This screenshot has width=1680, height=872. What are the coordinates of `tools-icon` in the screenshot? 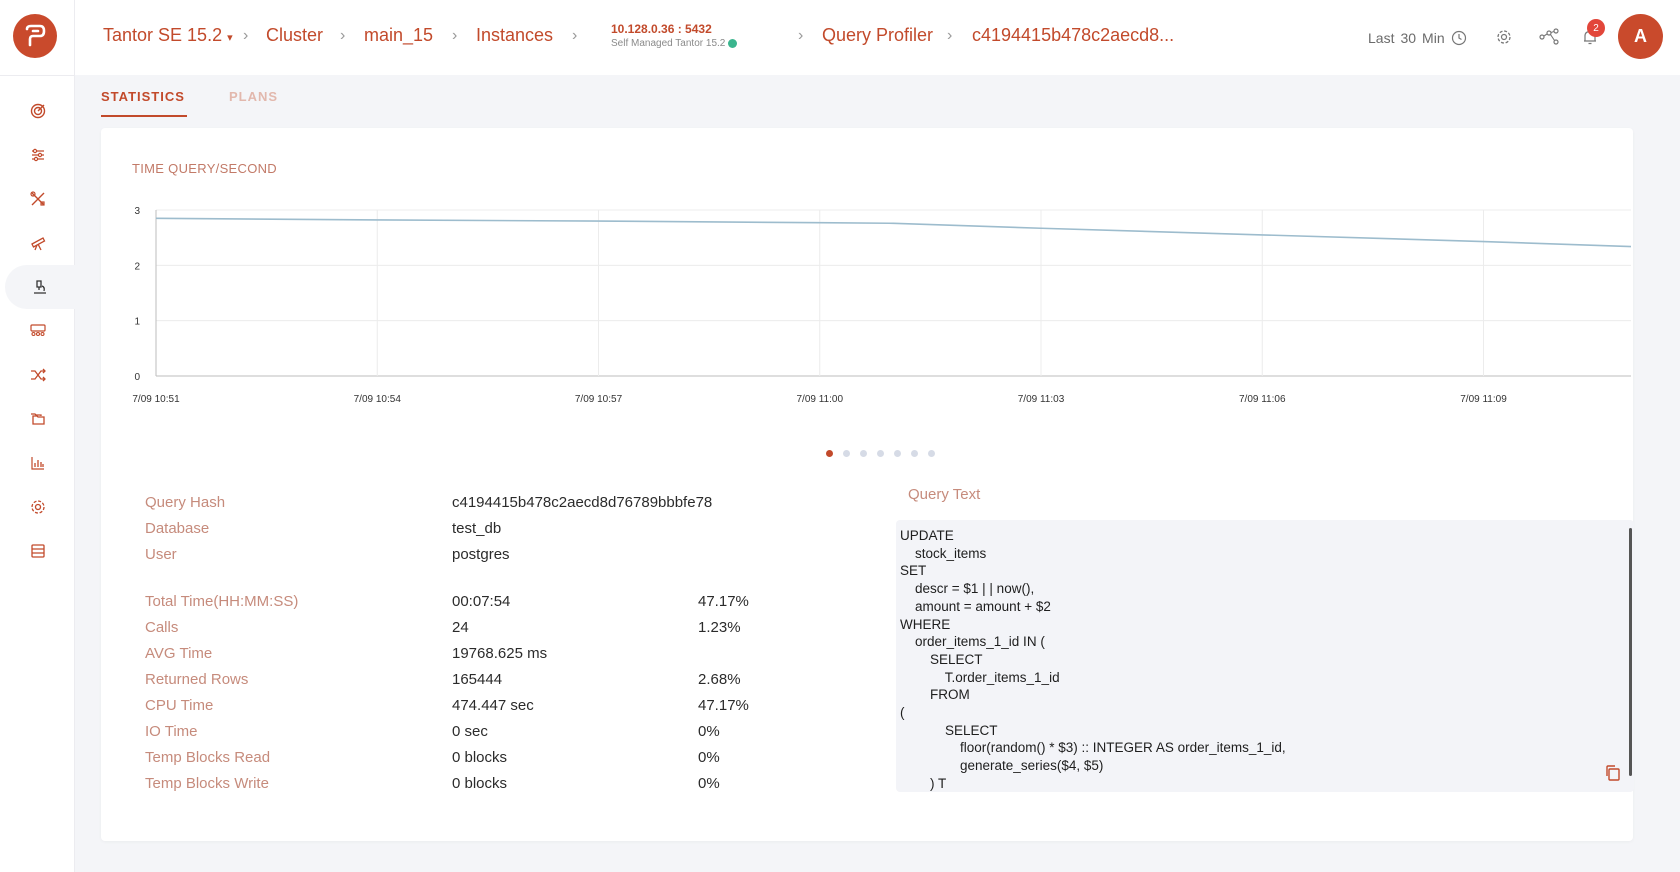 It's located at (37, 198).